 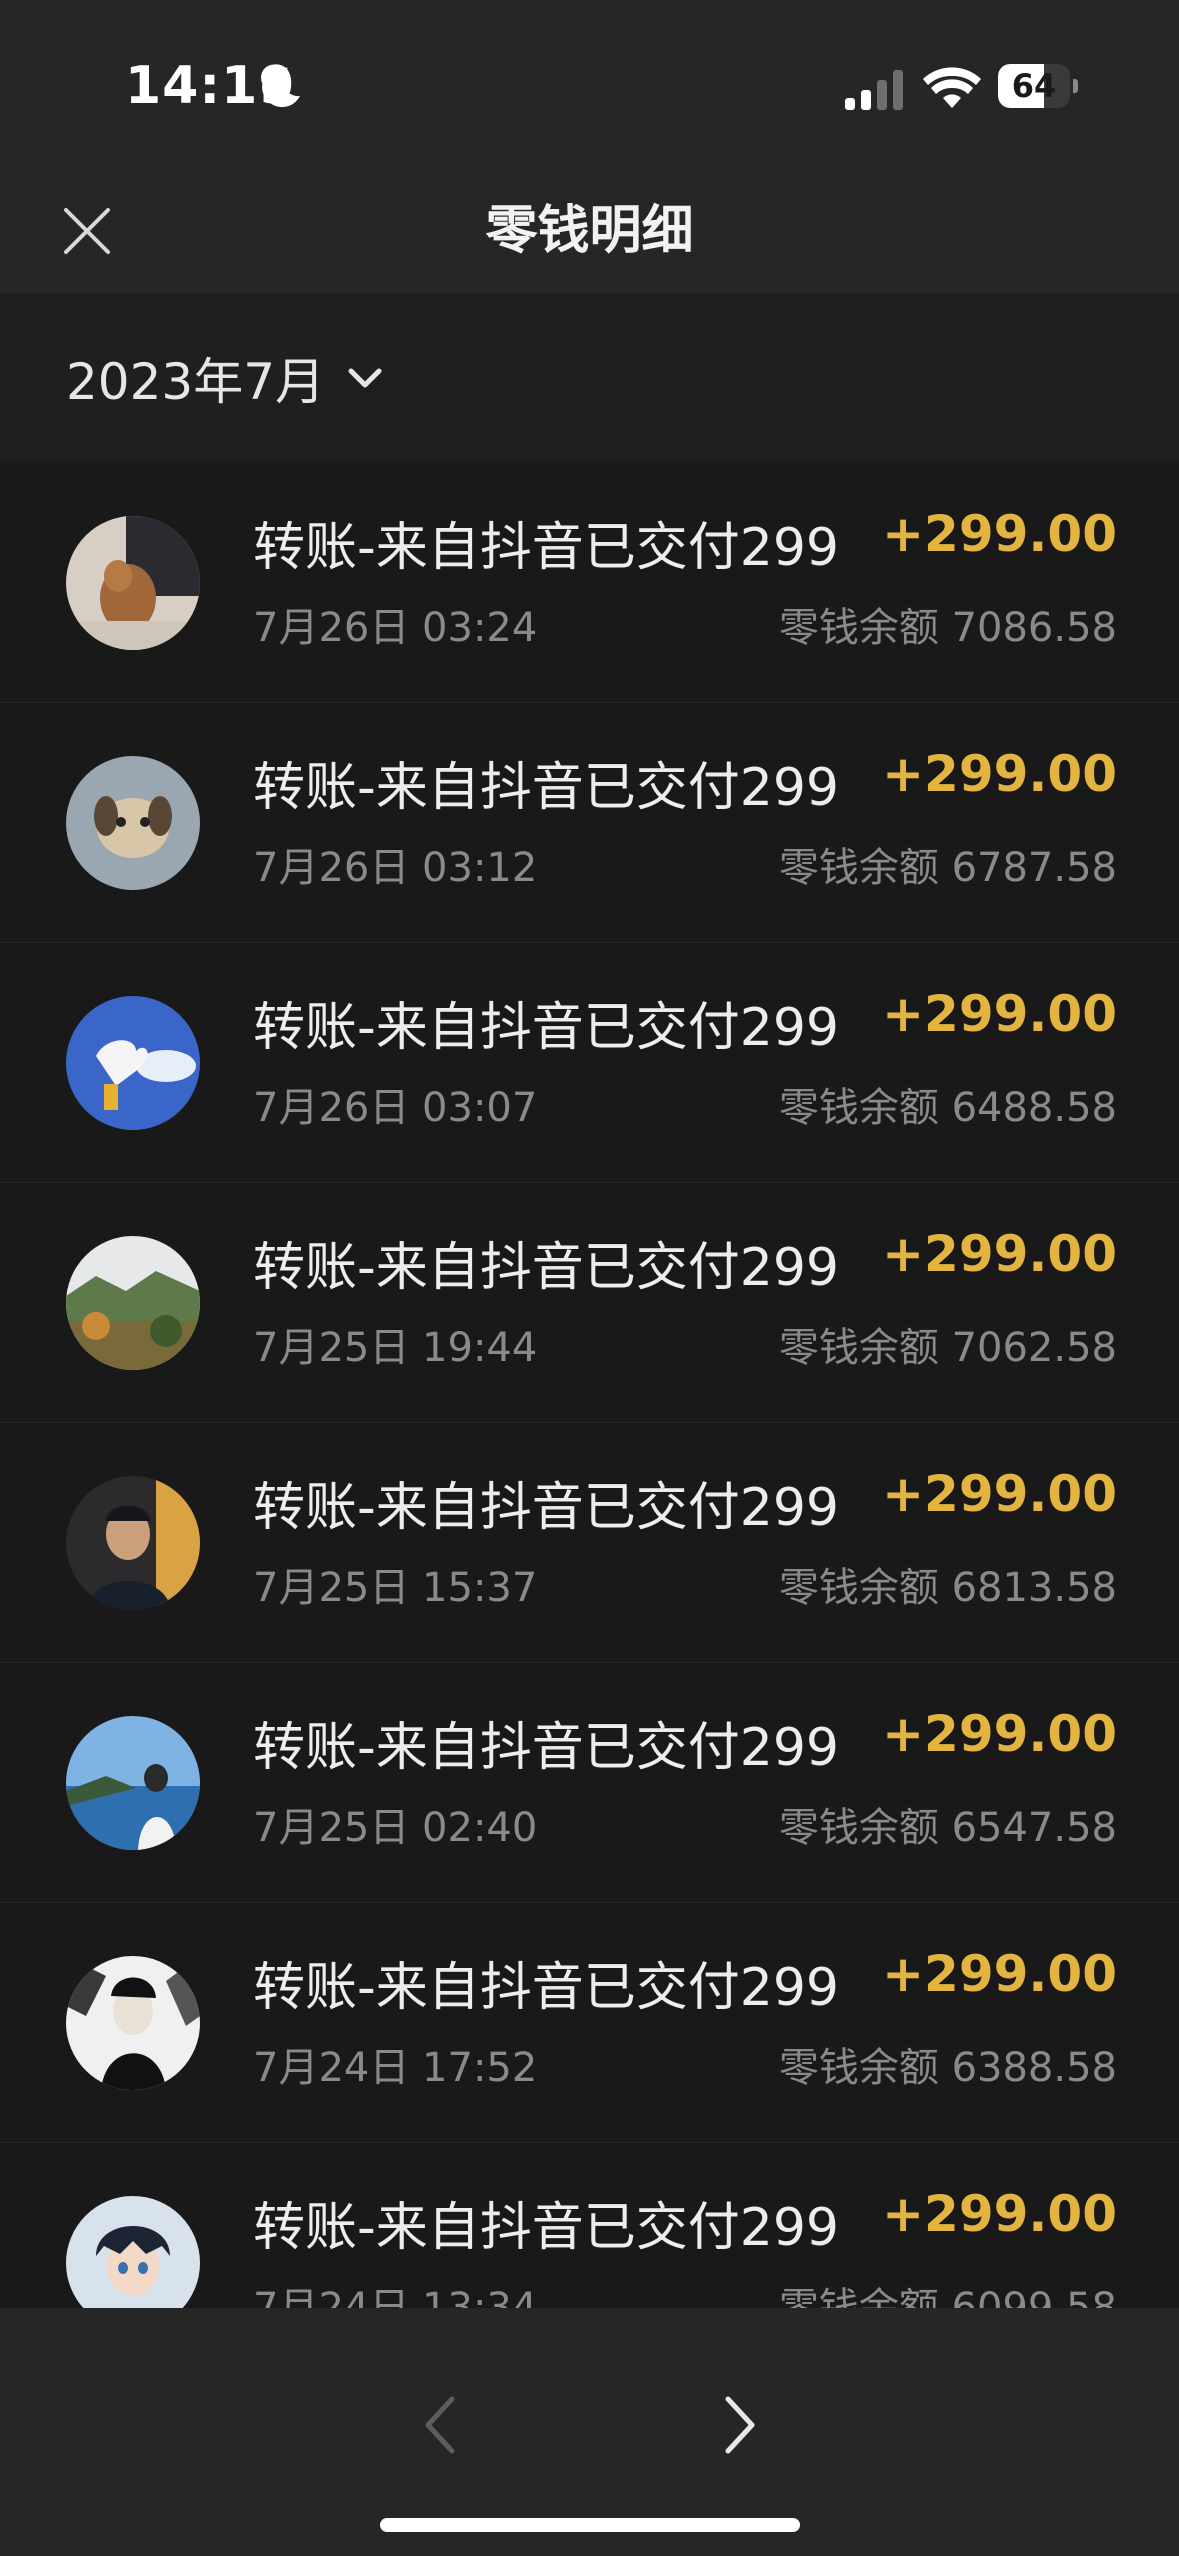 What do you see at coordinates (947, 1828) in the screenshot?
I see `transaction-balance: 零钱余额 6547.58` at bounding box center [947, 1828].